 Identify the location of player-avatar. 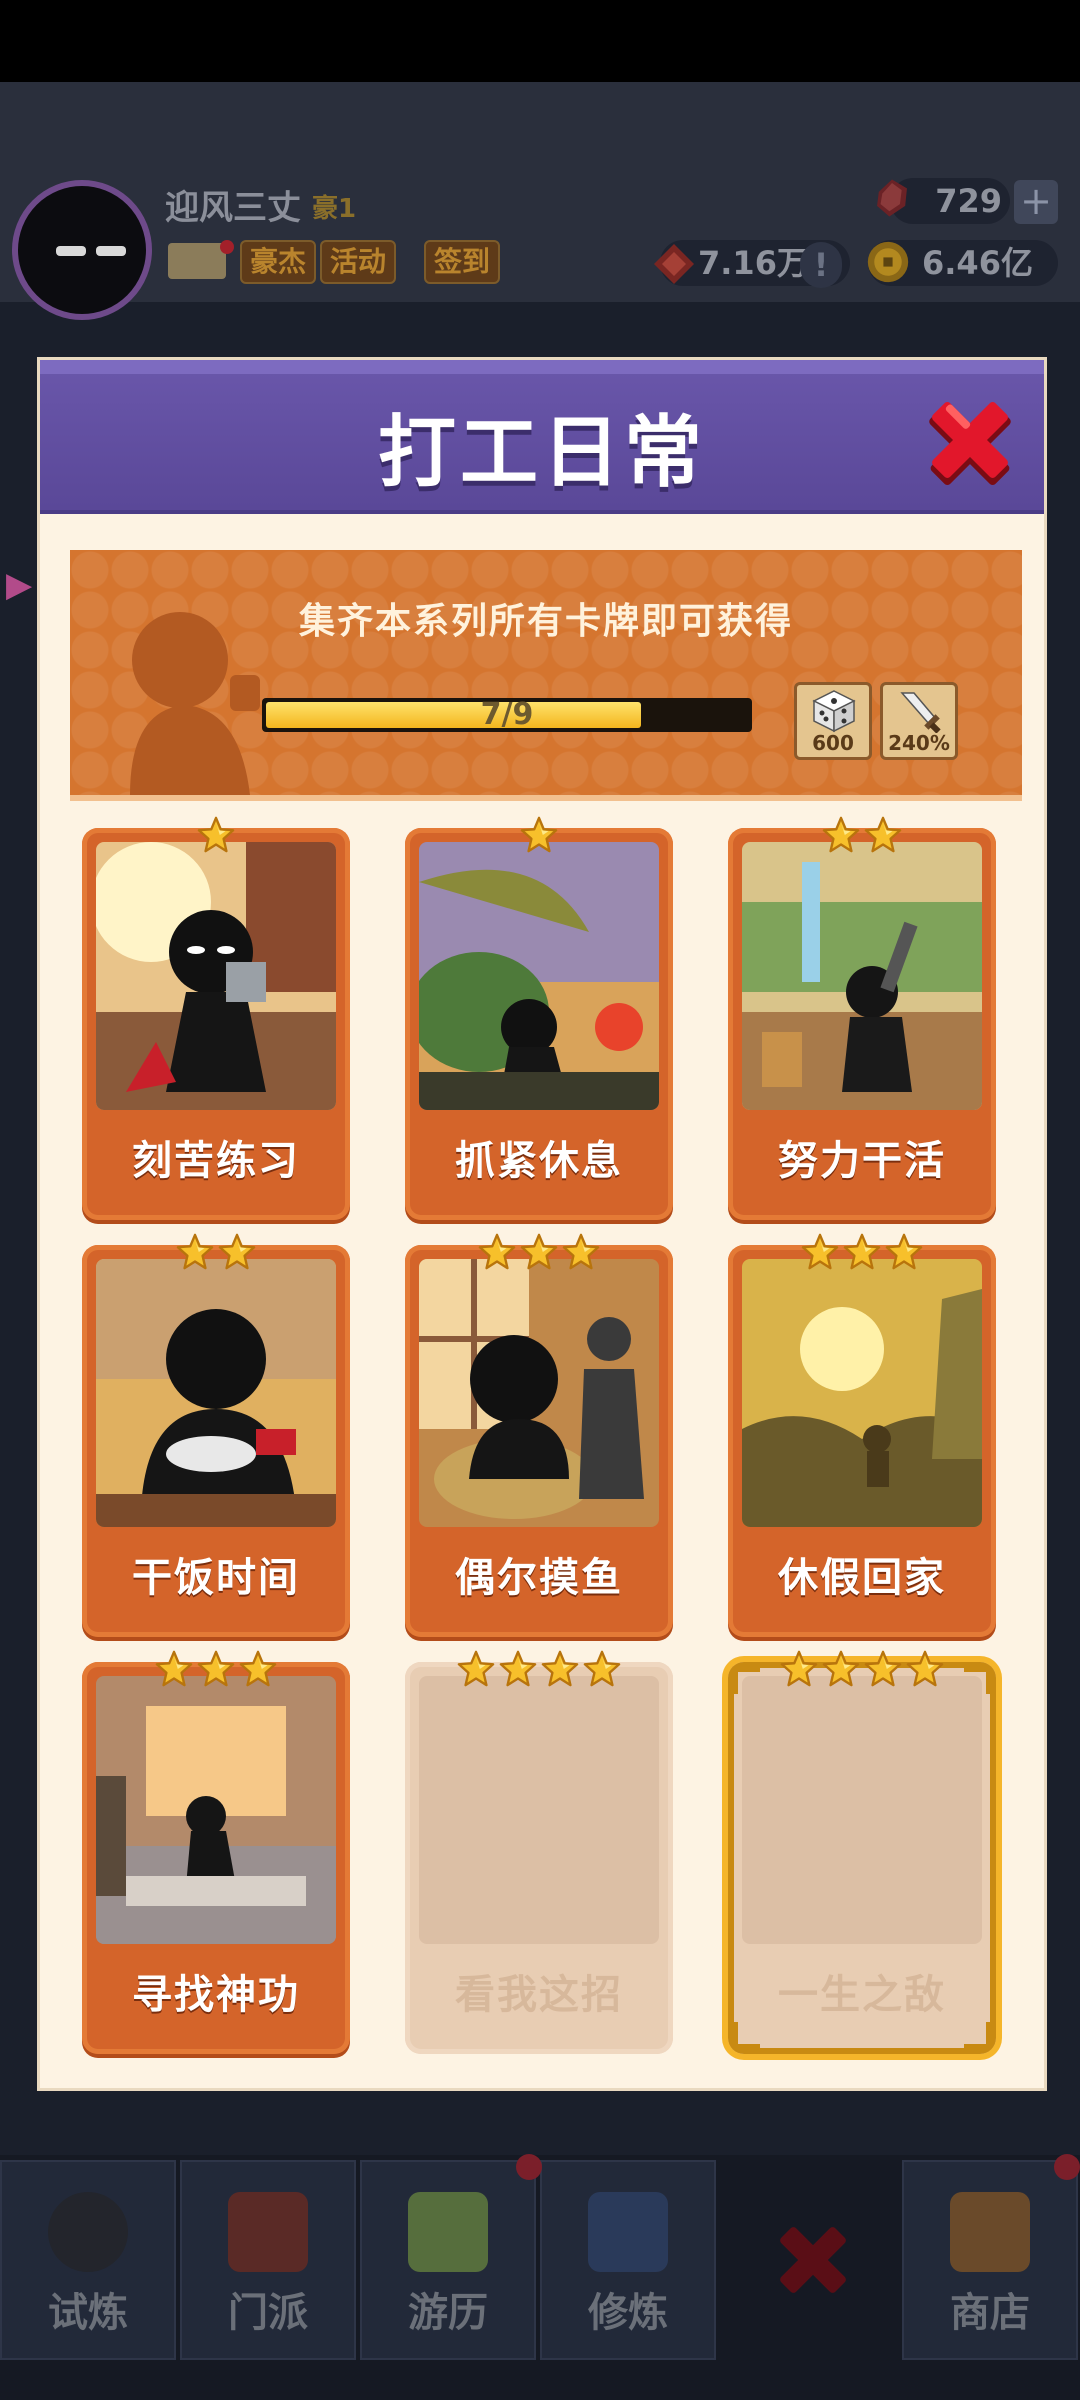
(82, 250).